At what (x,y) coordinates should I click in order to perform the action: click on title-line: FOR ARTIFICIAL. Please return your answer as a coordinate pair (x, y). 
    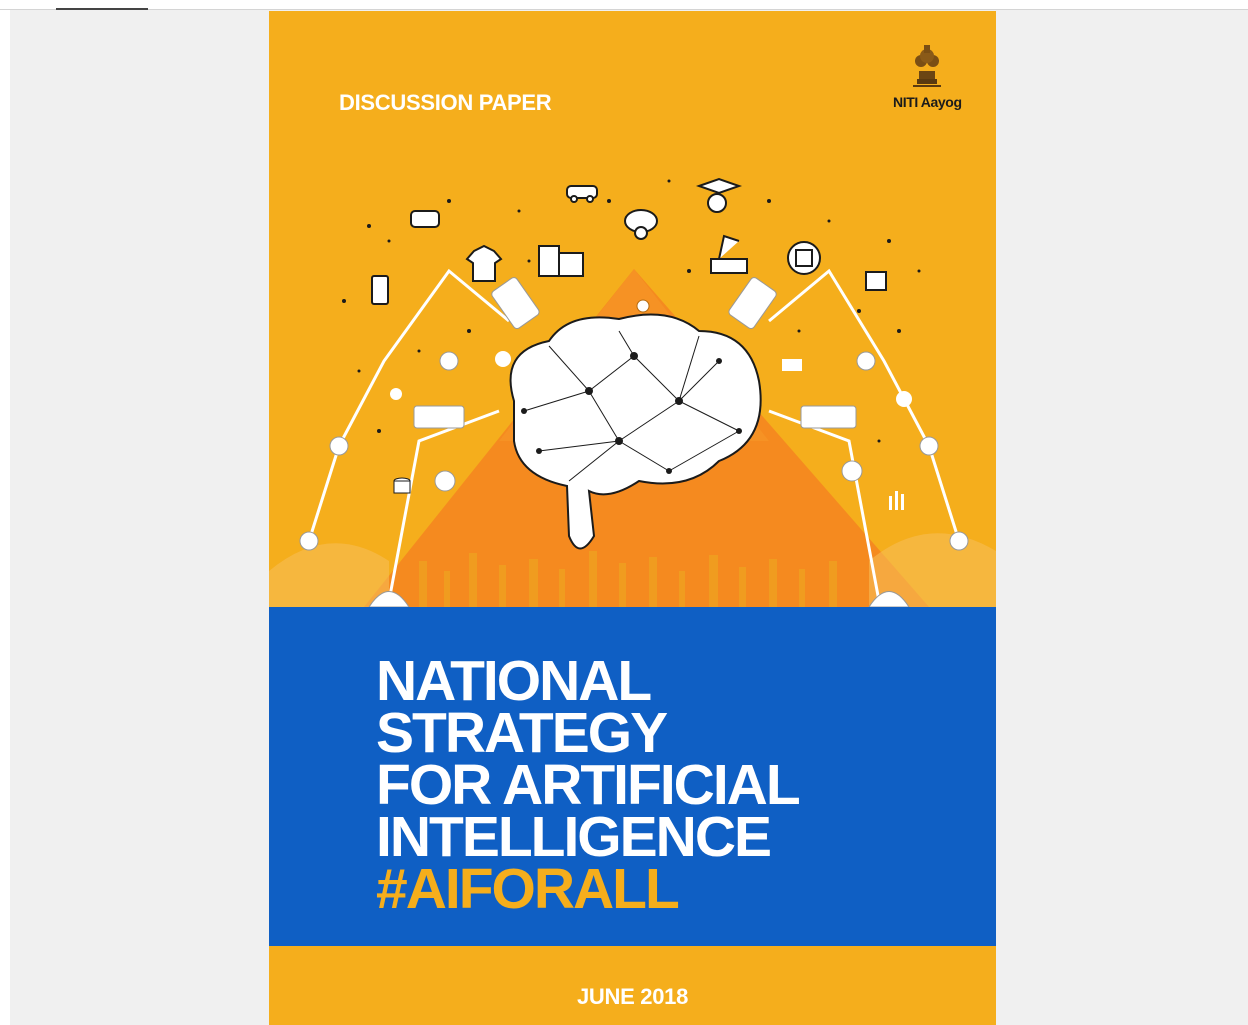
    Looking at the image, I should click on (588, 785).